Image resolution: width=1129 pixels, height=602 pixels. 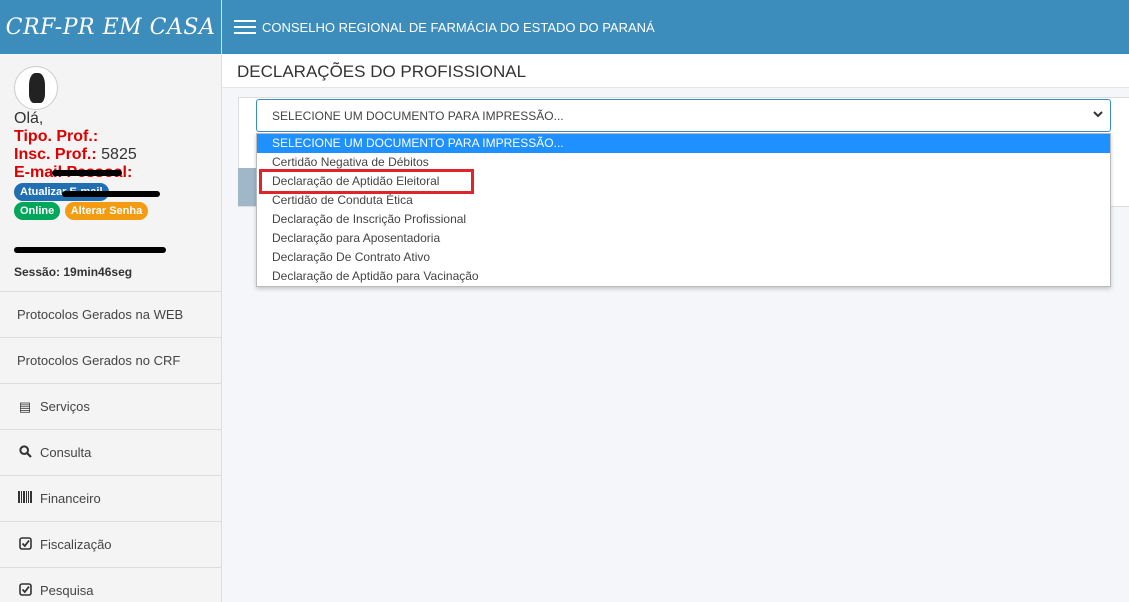 What do you see at coordinates (683, 219) in the screenshot?
I see `dropdown-option: Declaração de Inscrição Profissional` at bounding box center [683, 219].